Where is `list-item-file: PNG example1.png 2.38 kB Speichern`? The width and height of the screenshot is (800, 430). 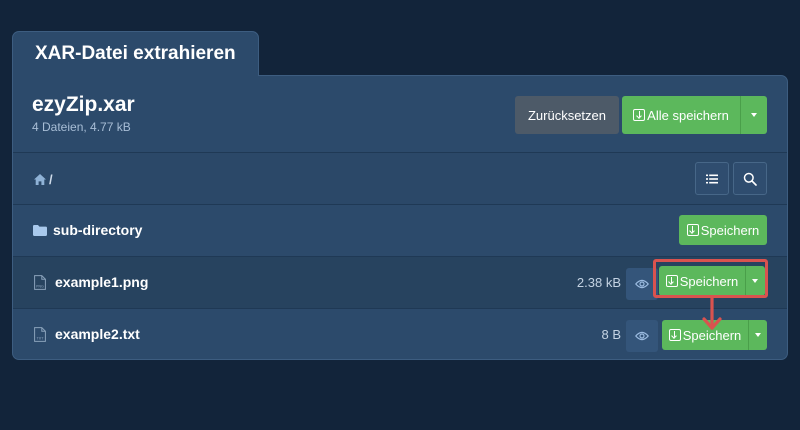 list-item-file: PNG example1.png 2.38 kB Speichern is located at coordinates (400, 283).